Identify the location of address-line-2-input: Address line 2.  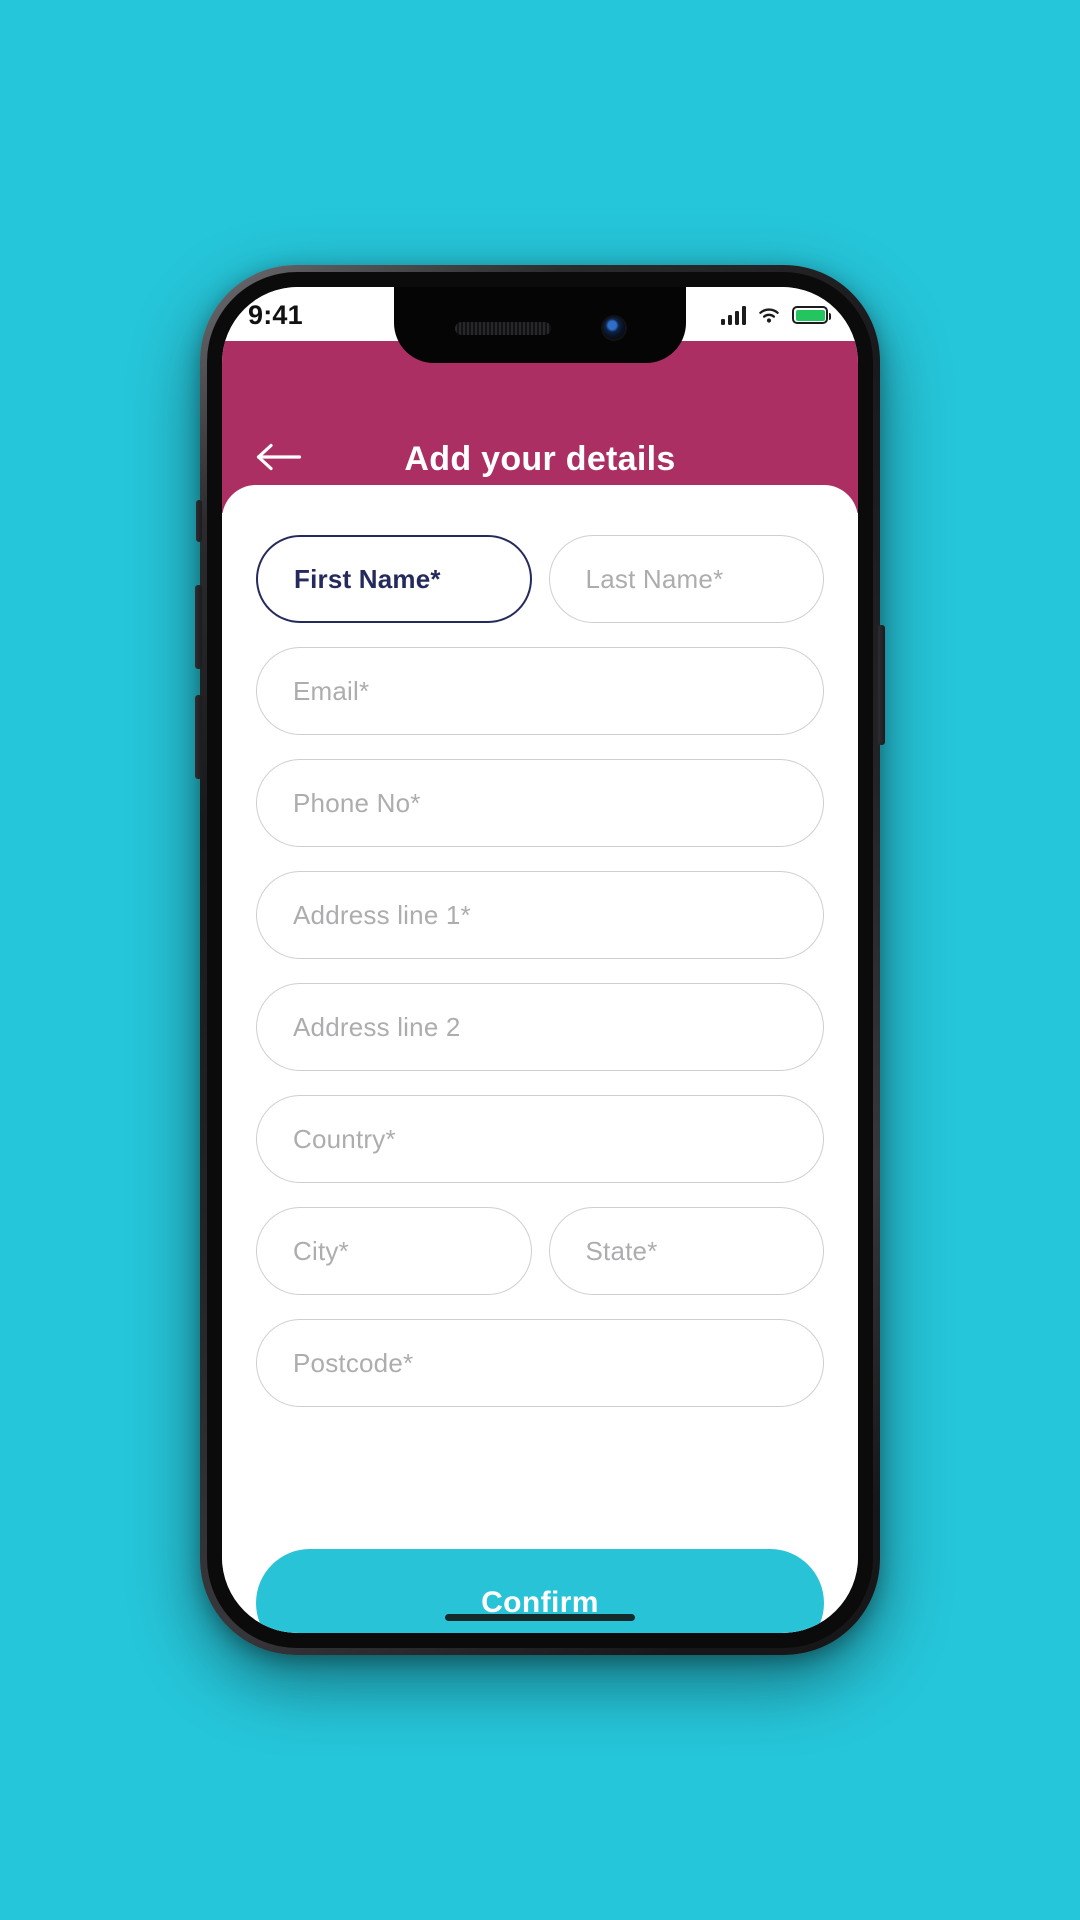
(540, 1027).